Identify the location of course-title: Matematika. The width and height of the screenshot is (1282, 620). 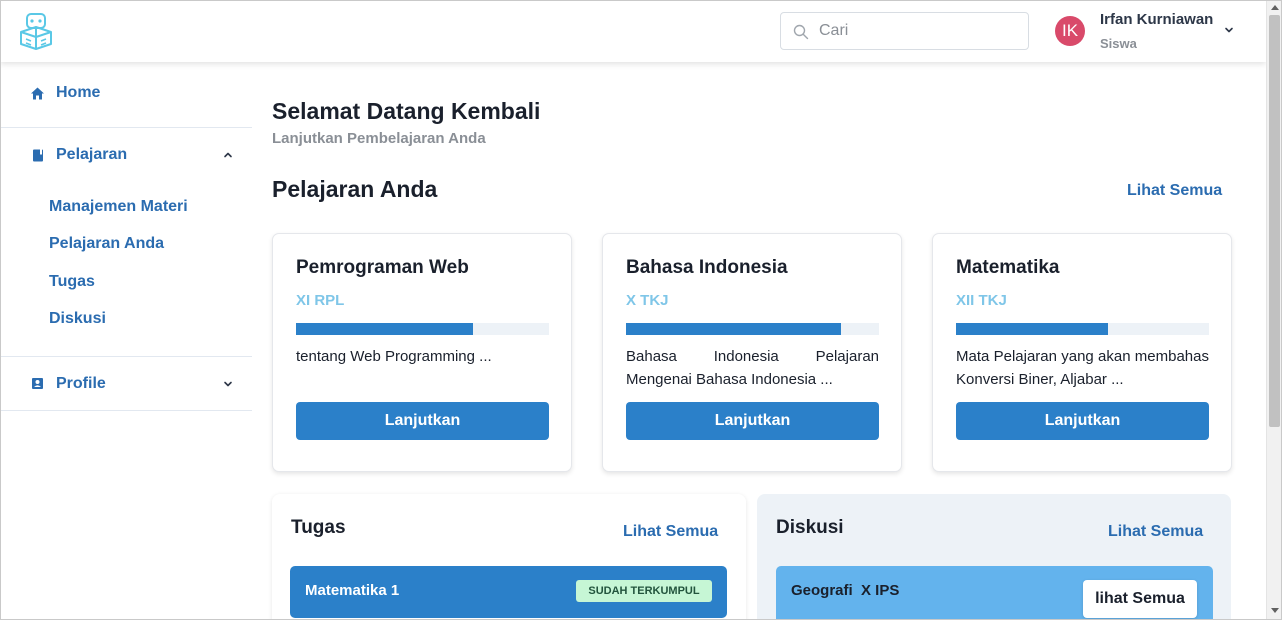
(1008, 267).